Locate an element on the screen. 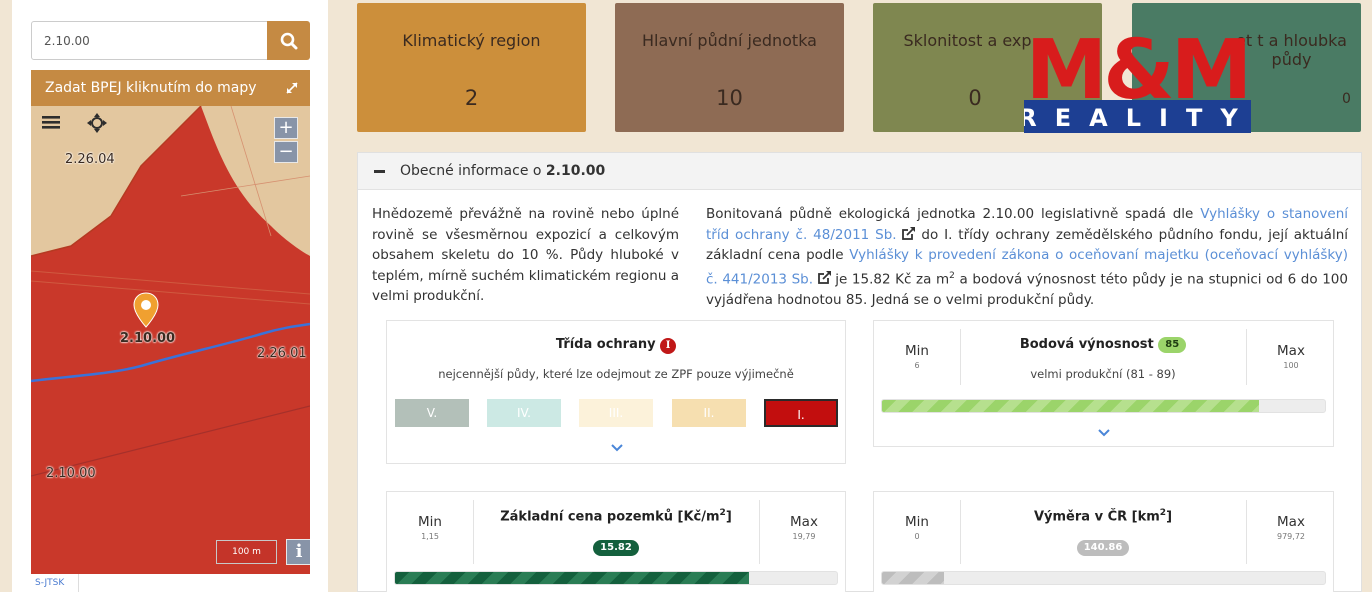 This screenshot has height=592, width=1372. max-value: 19,79 is located at coordinates (804, 536).